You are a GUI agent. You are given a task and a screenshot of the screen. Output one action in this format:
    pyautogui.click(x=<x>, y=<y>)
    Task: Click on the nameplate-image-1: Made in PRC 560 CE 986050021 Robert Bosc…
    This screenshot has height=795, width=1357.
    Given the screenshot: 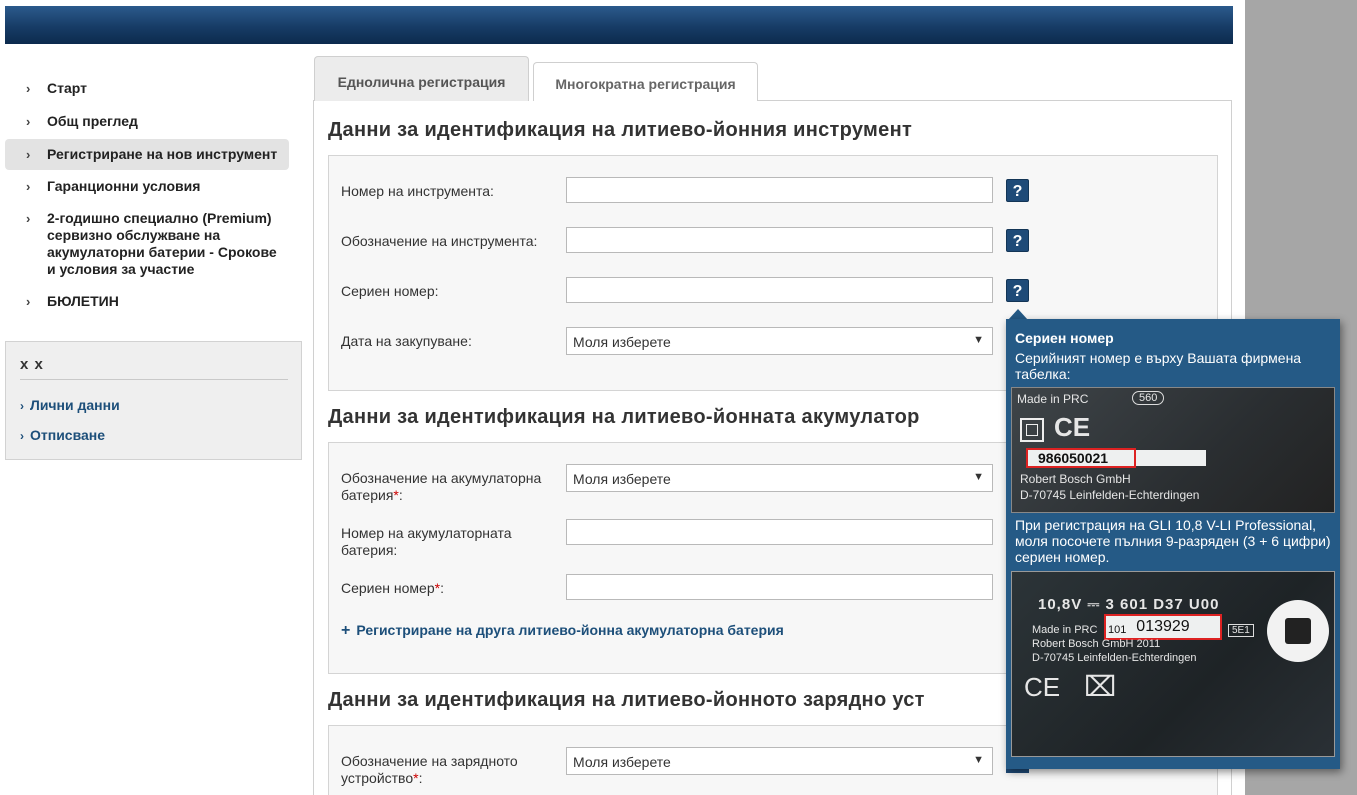 What is the action you would take?
    pyautogui.click(x=1173, y=450)
    